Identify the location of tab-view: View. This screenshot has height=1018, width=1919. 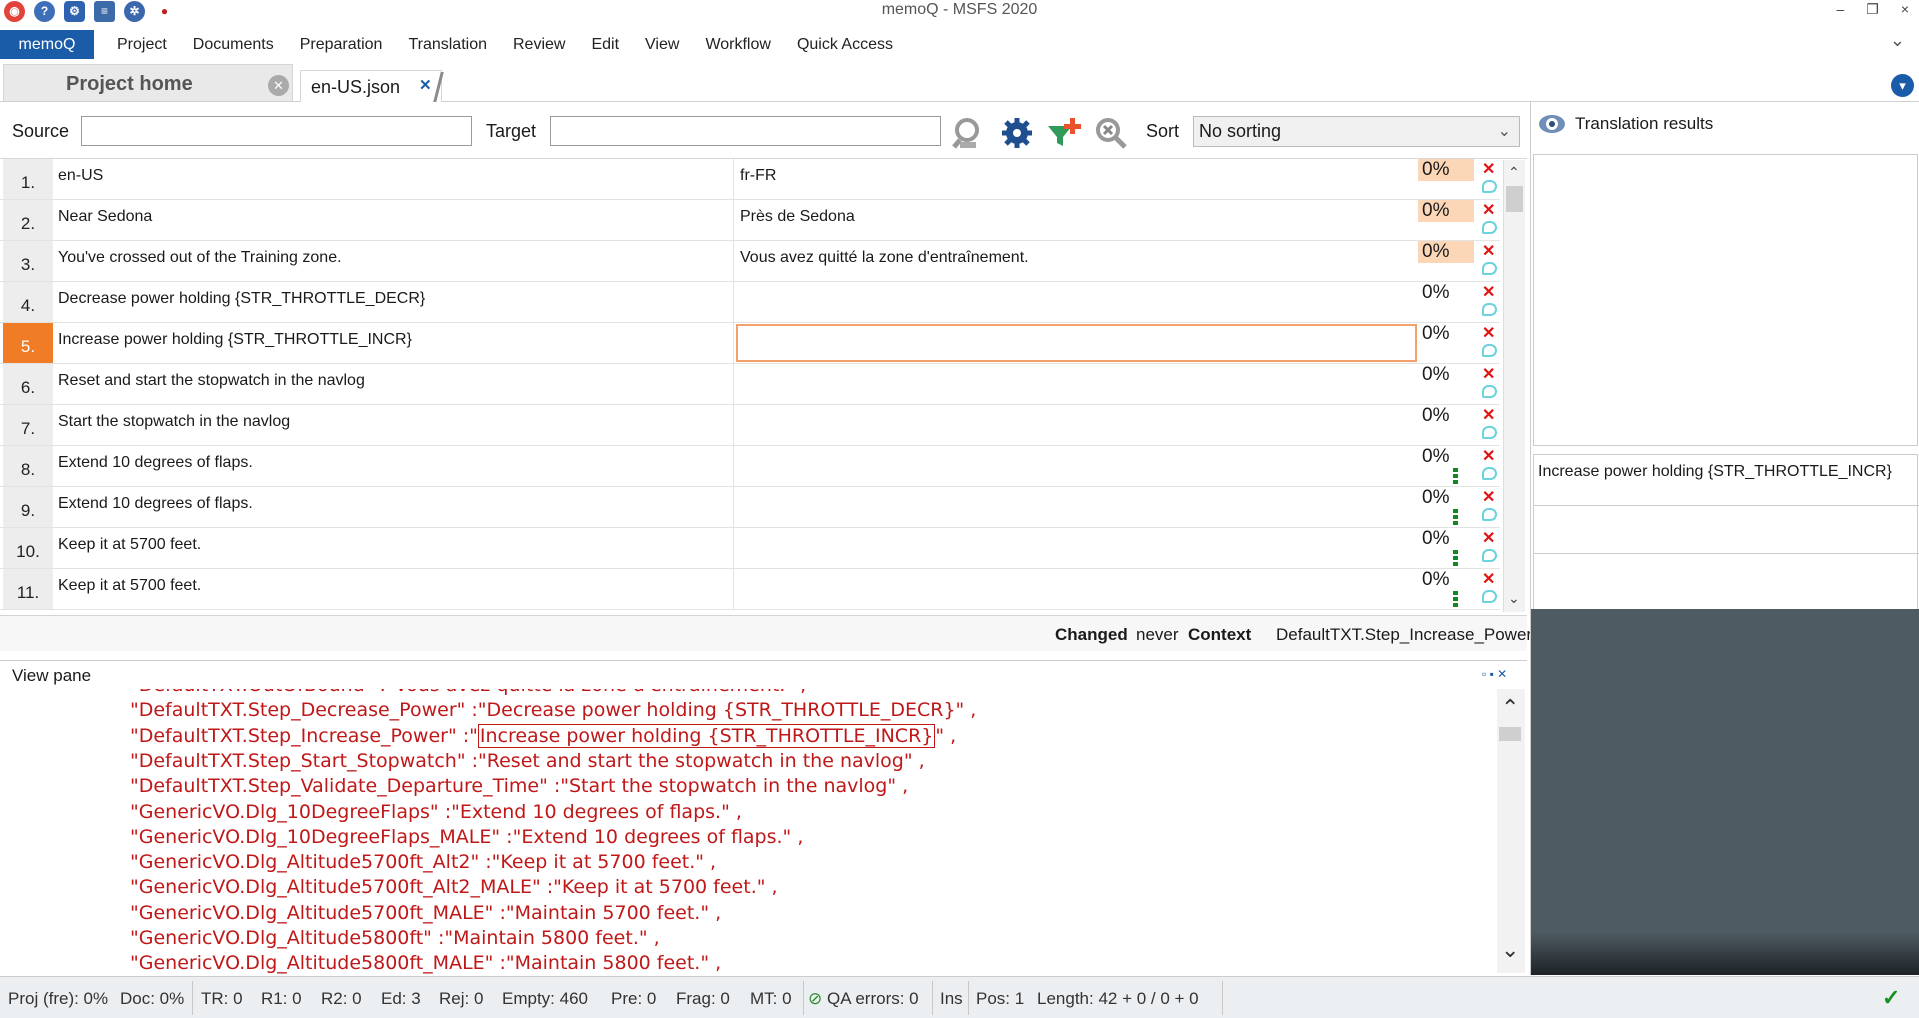
(662, 44).